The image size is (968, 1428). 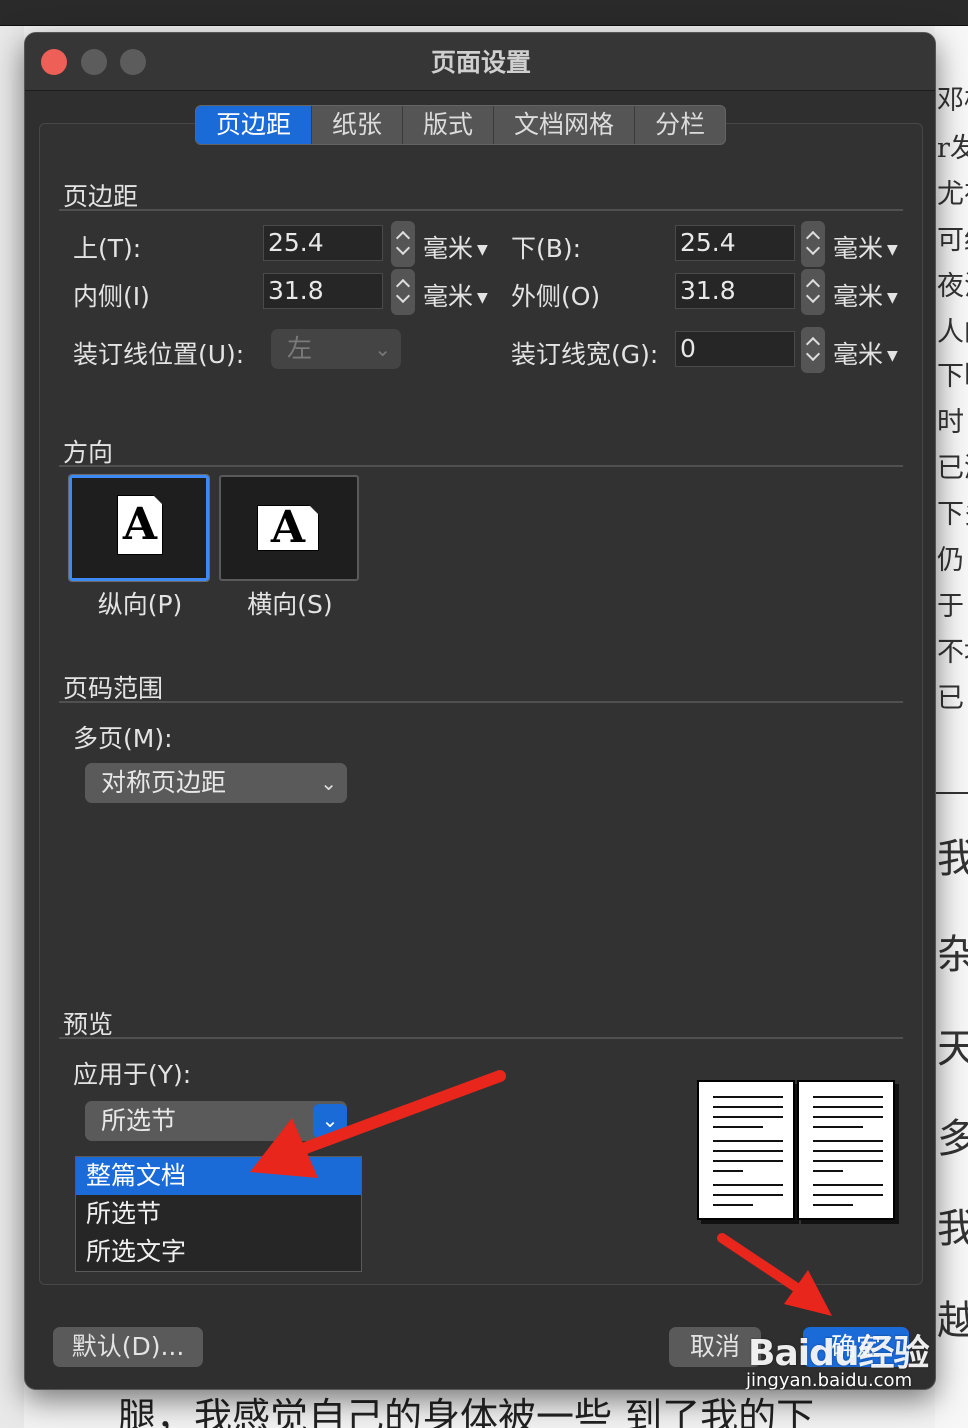 What do you see at coordinates (952, 194) in the screenshot?
I see `doc-text-fragment: 尤在` at bounding box center [952, 194].